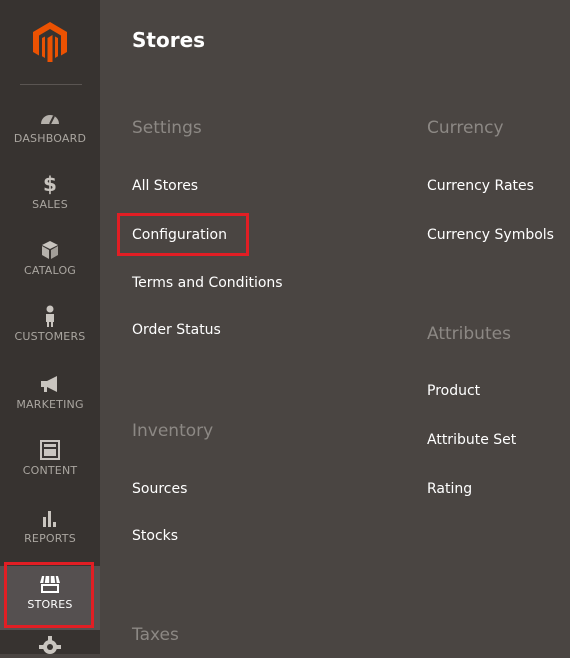  What do you see at coordinates (155, 635) in the screenshot?
I see `section-title-taxes: Taxes` at bounding box center [155, 635].